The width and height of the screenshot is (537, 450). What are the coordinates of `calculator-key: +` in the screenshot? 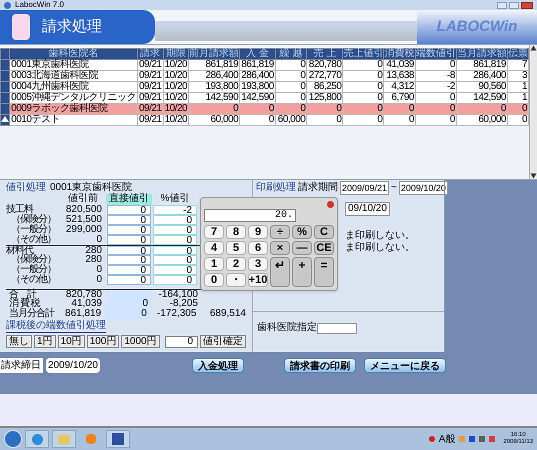 It's located at (302, 272).